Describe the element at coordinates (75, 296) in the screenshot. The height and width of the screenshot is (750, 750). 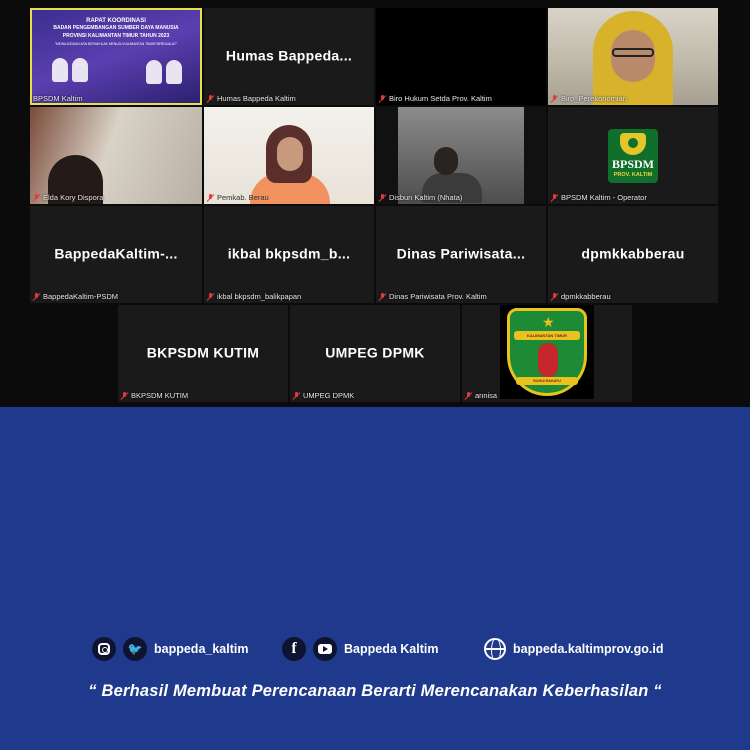
I see `participant-name: BappedaKaltim-PSDM` at that location.